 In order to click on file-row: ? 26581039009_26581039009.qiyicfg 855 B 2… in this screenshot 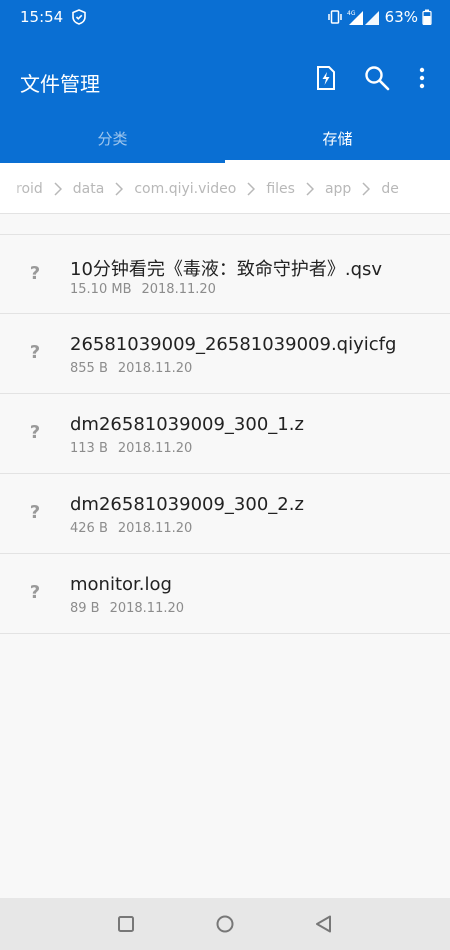, I will do `click(225, 354)`.